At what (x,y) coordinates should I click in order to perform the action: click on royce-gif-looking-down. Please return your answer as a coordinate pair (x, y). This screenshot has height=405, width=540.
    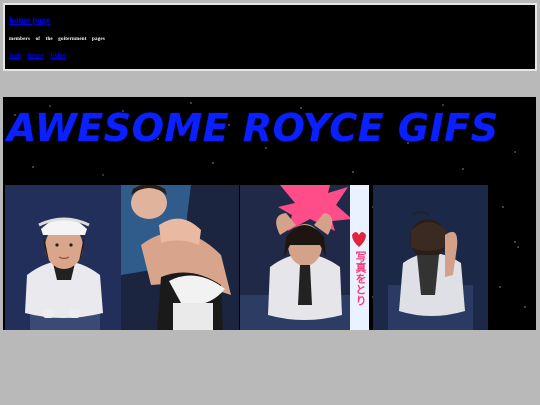
    Looking at the image, I should click on (430, 257).